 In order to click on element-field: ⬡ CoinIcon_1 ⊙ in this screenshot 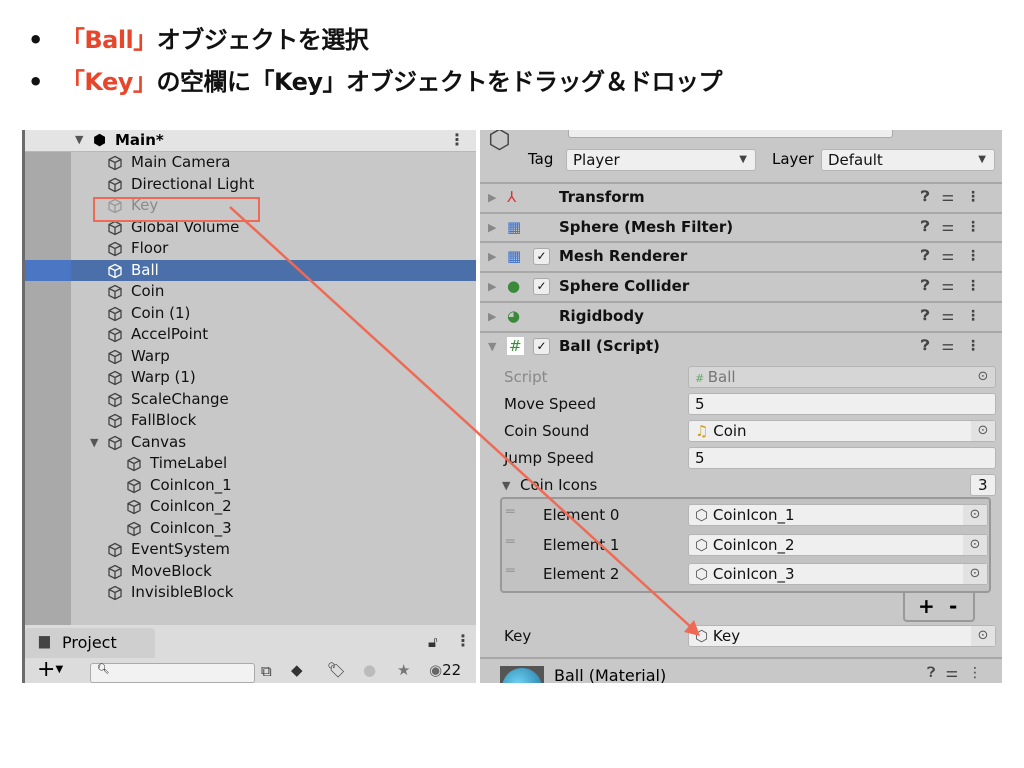, I will do `click(838, 515)`.